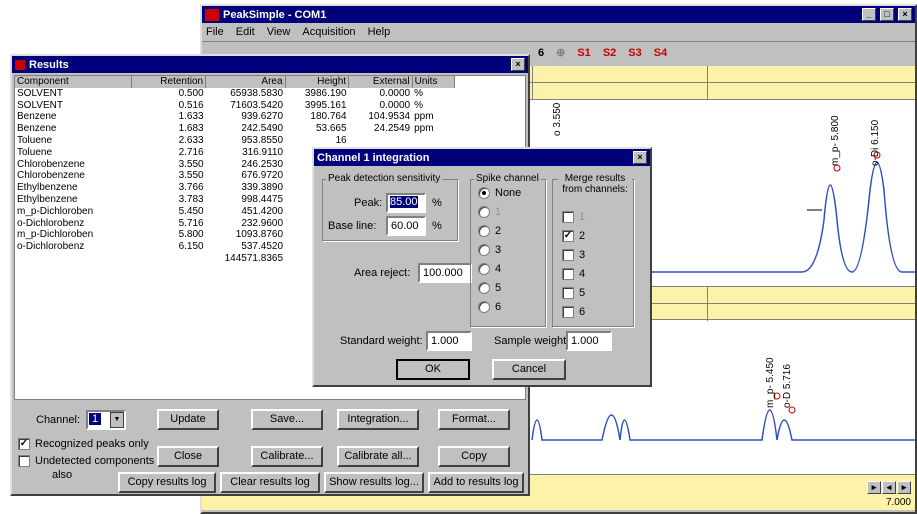 This screenshot has height=514, width=917. What do you see at coordinates (83, 444) in the screenshot?
I see `recognized-checkbox: ✓ Recognized peaks only` at bounding box center [83, 444].